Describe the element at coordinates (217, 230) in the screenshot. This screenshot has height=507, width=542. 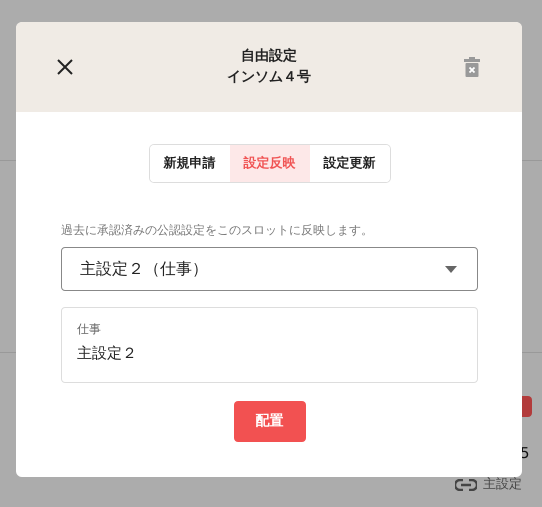
I see `description-text: 過去に承認済みの公認設定をこのスロットに反映します。` at that location.